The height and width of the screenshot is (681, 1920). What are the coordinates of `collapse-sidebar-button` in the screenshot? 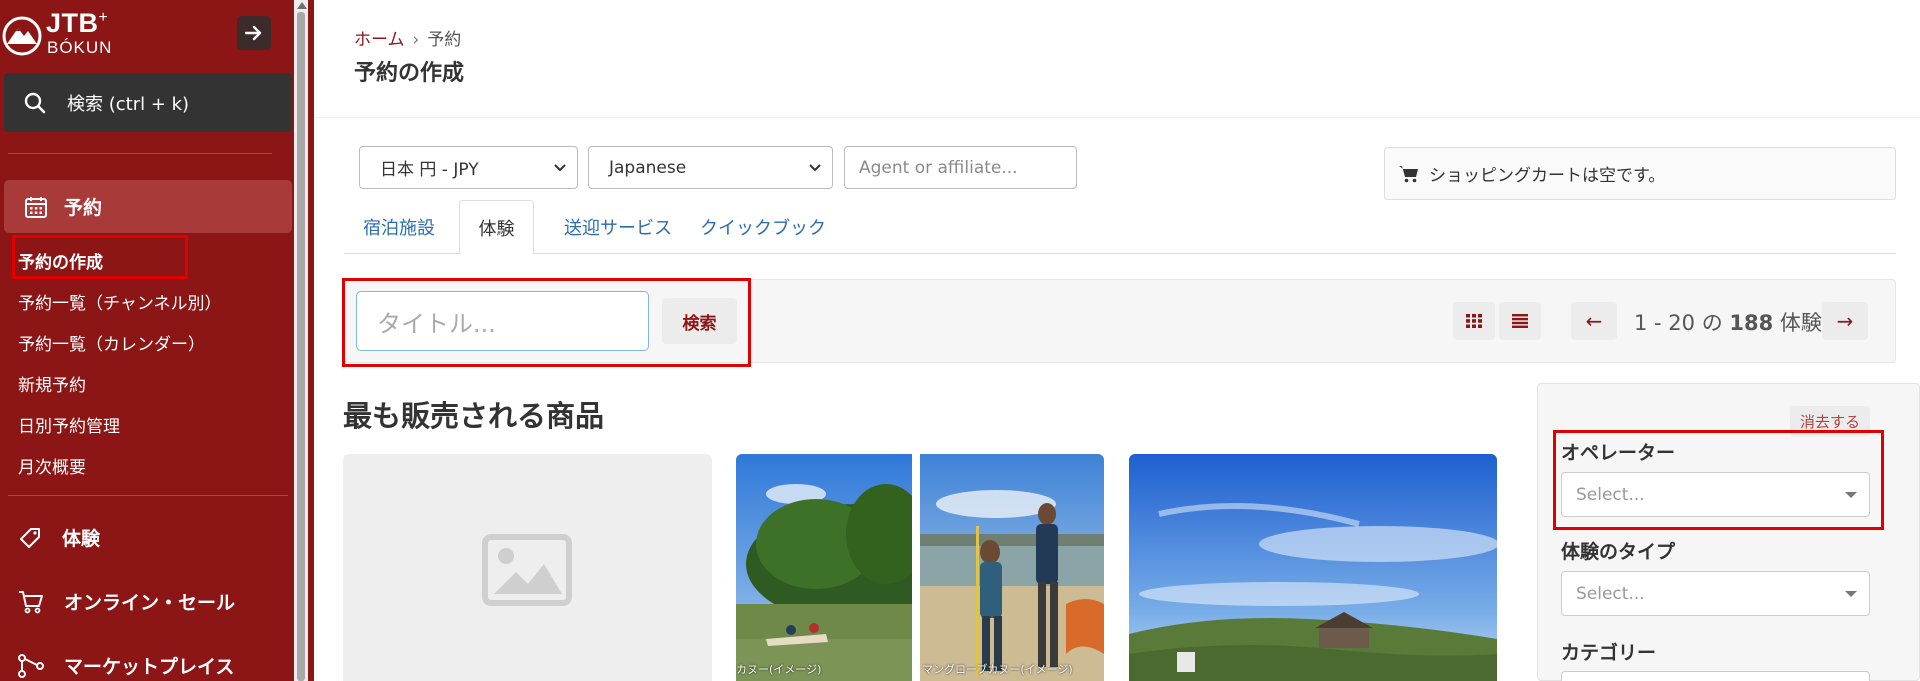 It's located at (254, 33).